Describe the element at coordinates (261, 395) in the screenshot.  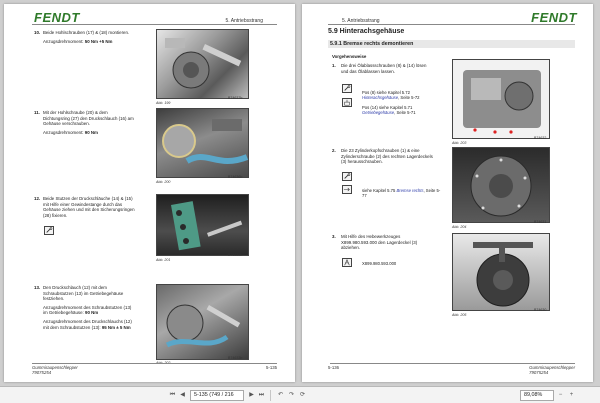
I see `last-page-icon: ⏭` at that location.